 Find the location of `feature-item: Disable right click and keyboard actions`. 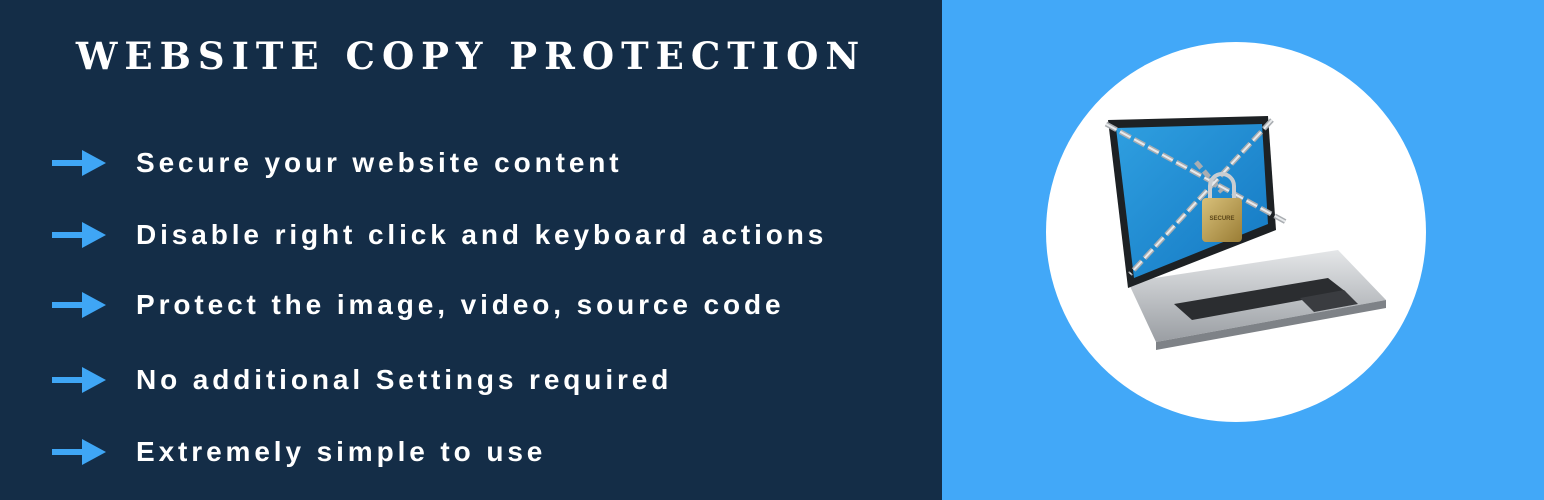

feature-item: Disable right click and keyboard actions is located at coordinates (439, 235).